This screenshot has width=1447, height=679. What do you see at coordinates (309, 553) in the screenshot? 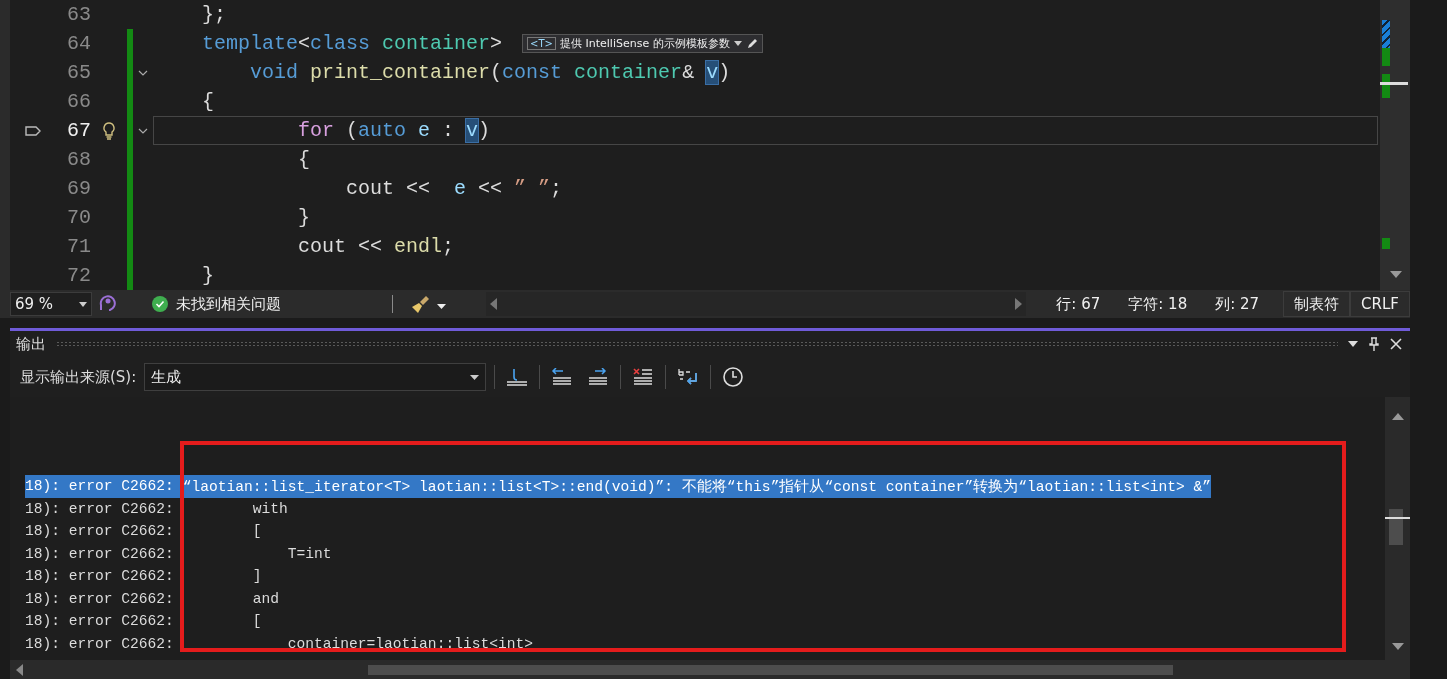
I see `error-message: T=int` at bounding box center [309, 553].